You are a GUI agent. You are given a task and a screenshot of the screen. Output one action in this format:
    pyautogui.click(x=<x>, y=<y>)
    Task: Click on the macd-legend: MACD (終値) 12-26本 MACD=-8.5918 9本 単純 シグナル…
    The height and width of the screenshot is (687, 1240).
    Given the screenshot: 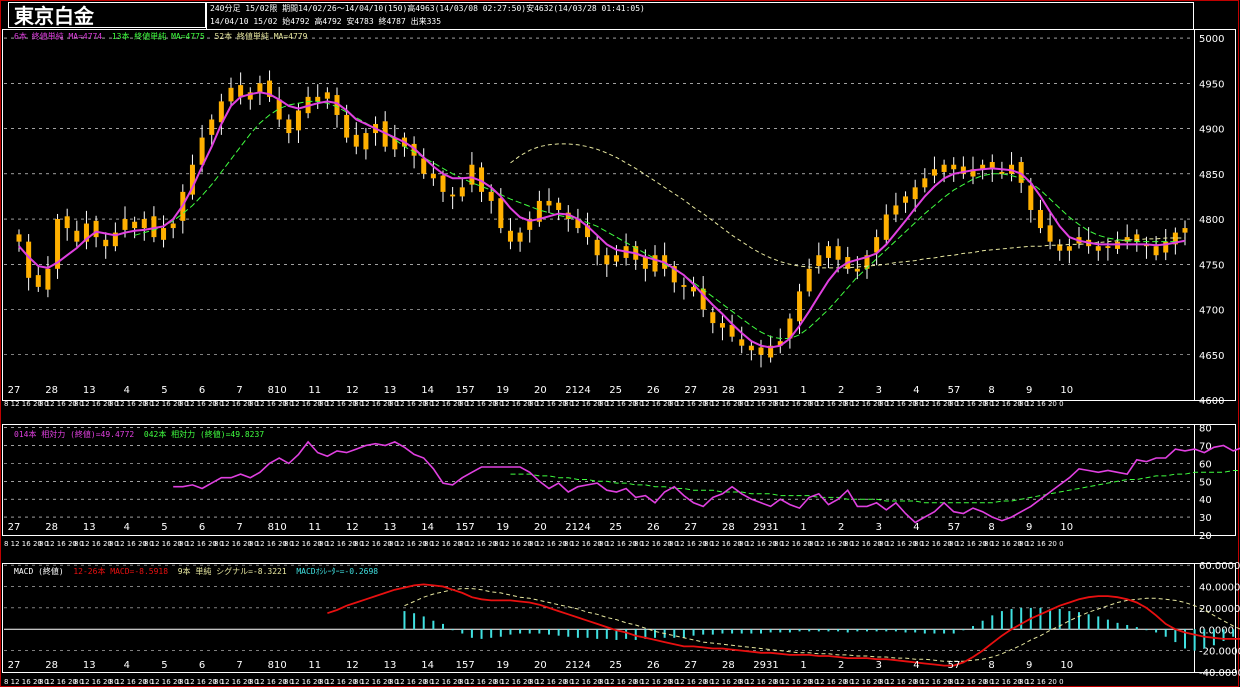 What is the action you would take?
    pyautogui.click(x=196, y=571)
    